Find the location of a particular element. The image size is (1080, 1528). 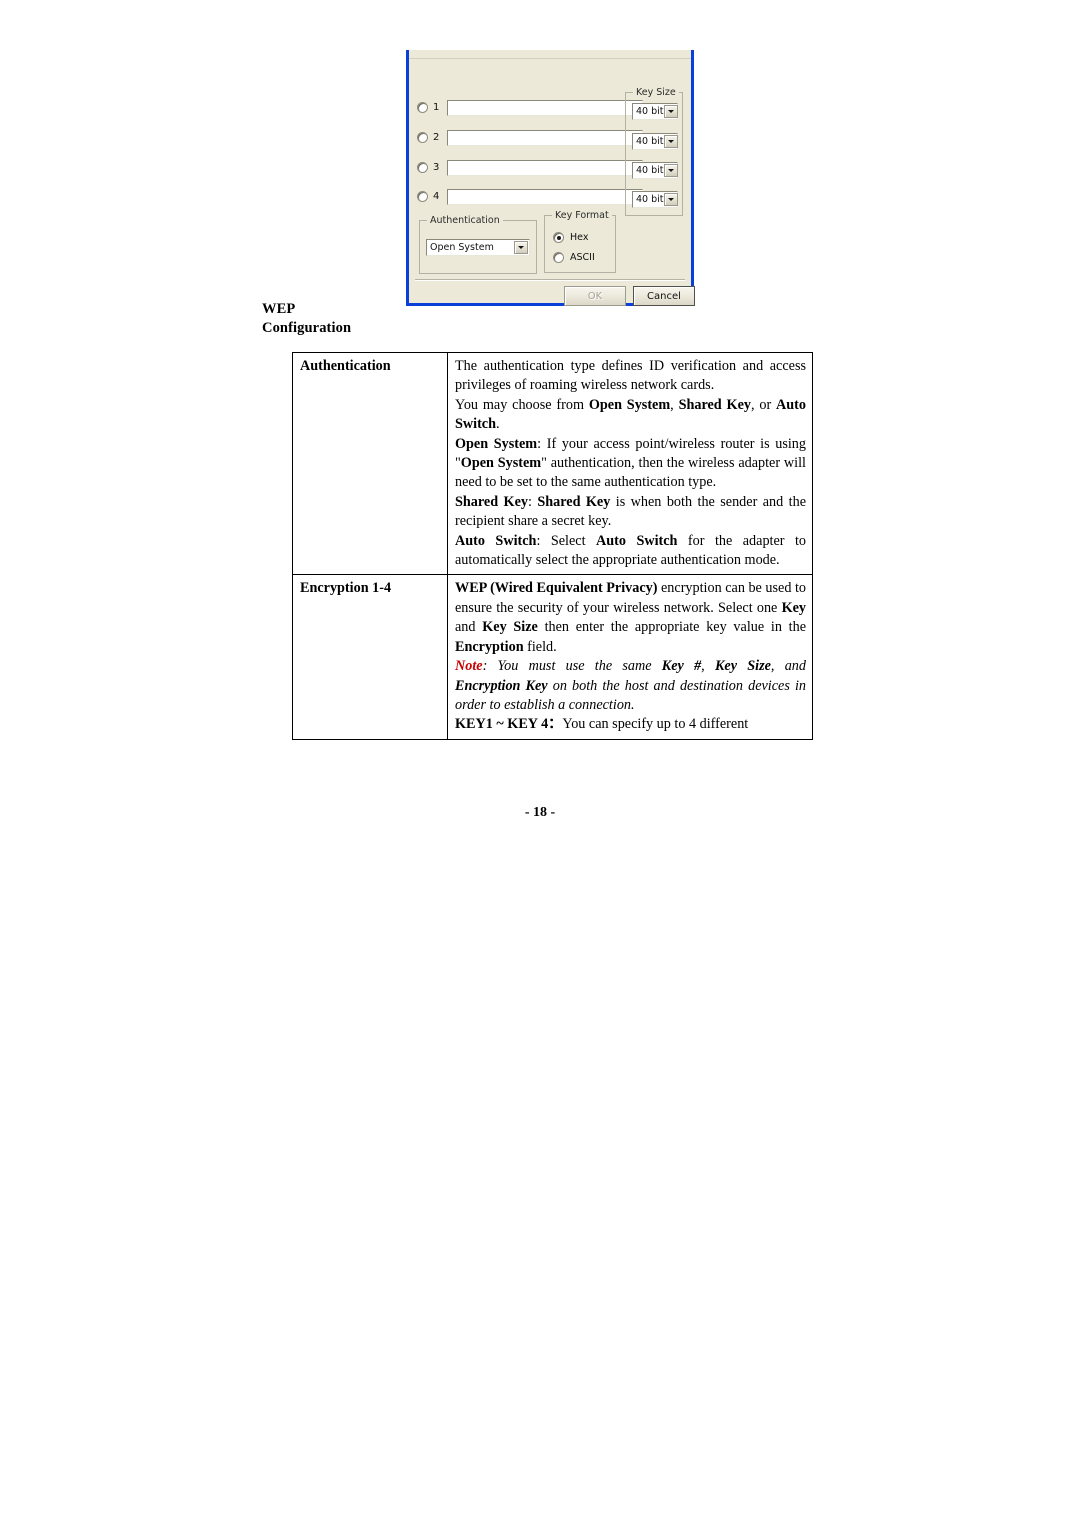

key-row: 4 is located at coordinates (530, 196).